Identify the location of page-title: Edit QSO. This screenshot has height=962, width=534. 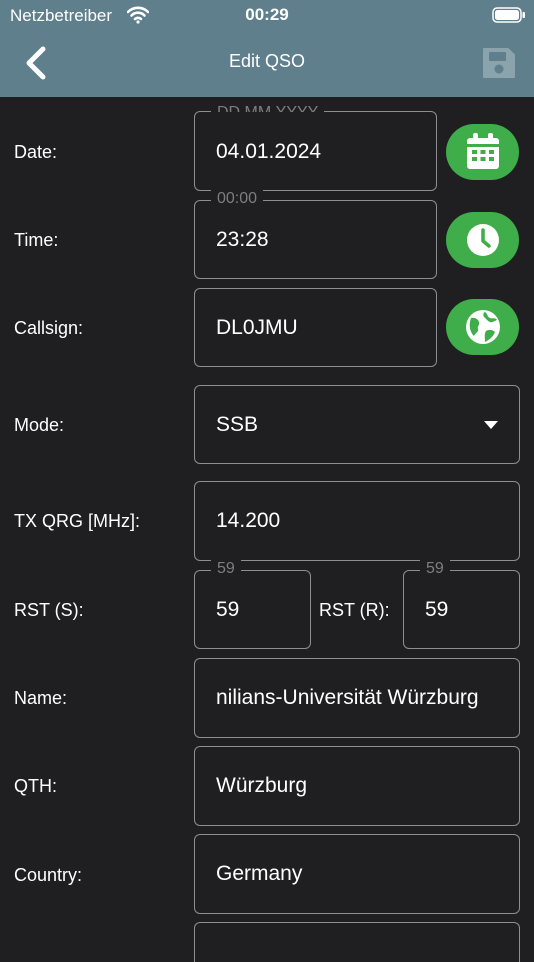
(267, 61).